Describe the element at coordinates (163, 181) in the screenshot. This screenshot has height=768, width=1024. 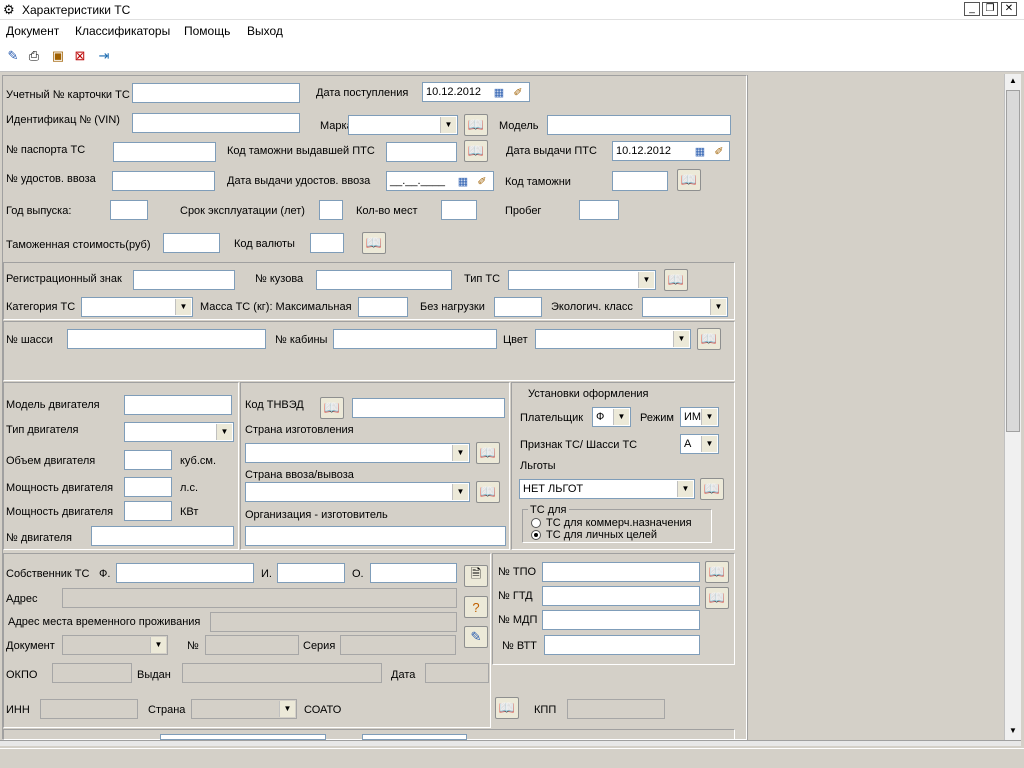
I see `import-cert-input` at that location.